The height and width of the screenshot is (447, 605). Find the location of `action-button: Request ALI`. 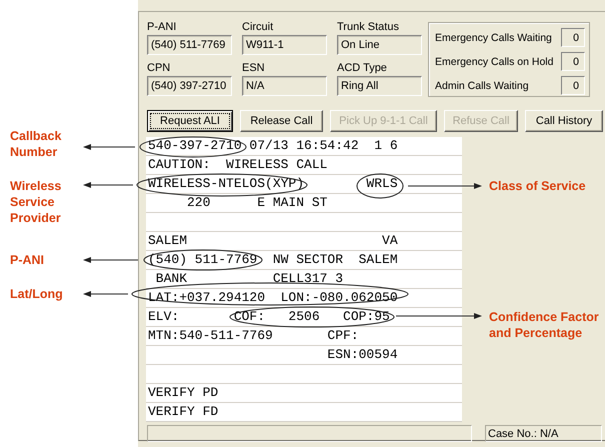

action-button: Request ALI is located at coordinates (190, 121).